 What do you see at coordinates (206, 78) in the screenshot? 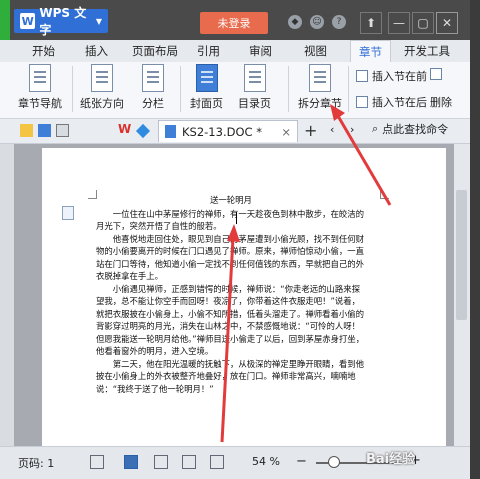
I see `cover-page-icon` at bounding box center [206, 78].